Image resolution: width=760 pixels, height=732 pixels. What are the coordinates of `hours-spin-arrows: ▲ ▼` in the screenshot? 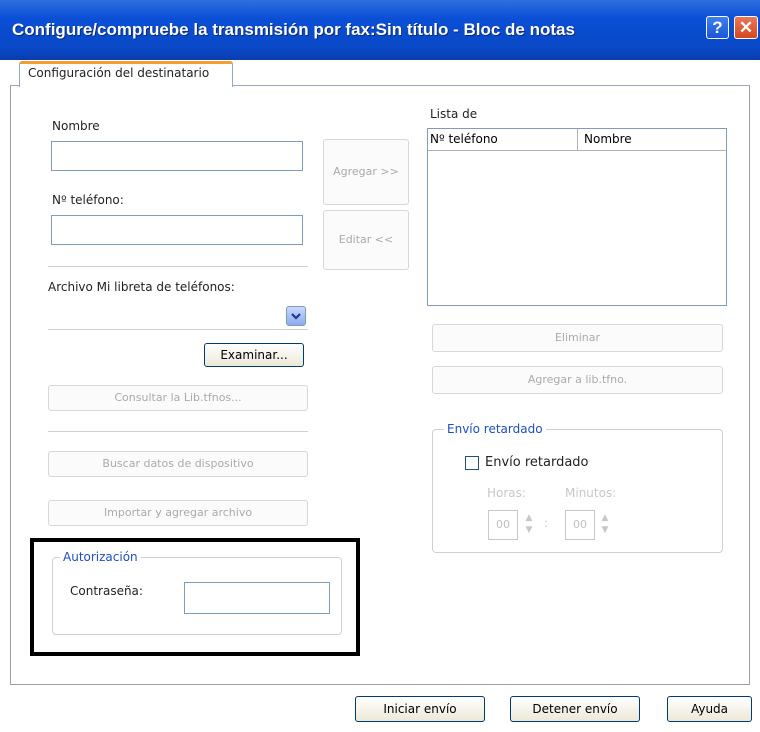 It's located at (529, 525).